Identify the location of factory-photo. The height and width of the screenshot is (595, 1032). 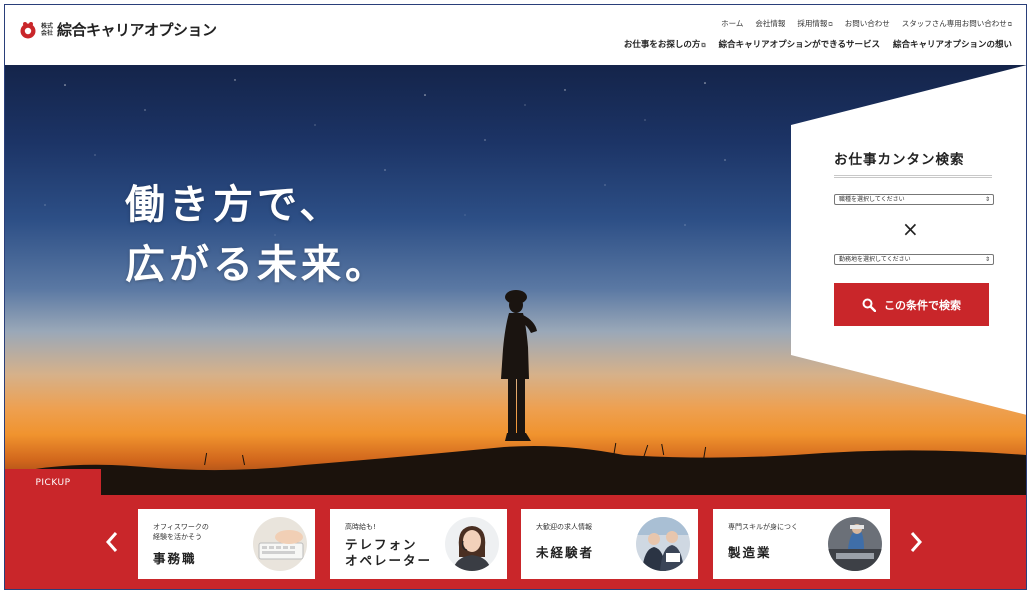
(855, 544).